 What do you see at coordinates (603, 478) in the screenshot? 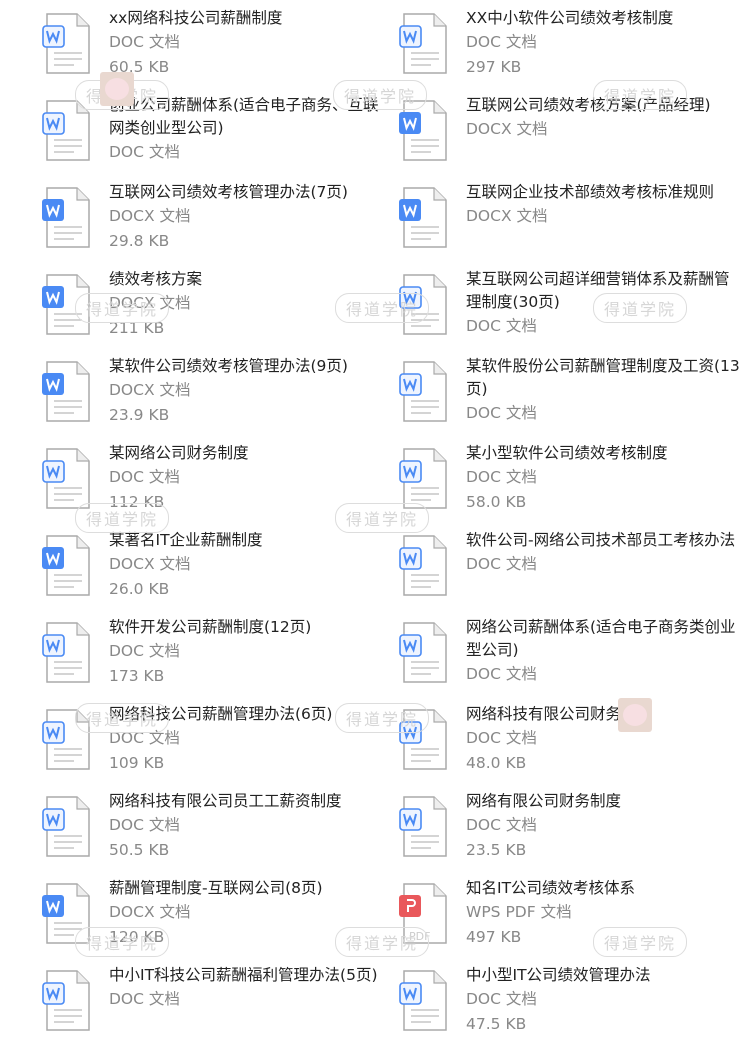
I see `file-info: 某小型软件公司绩效考核制度 DOC 文档 58.0 KB` at bounding box center [603, 478].